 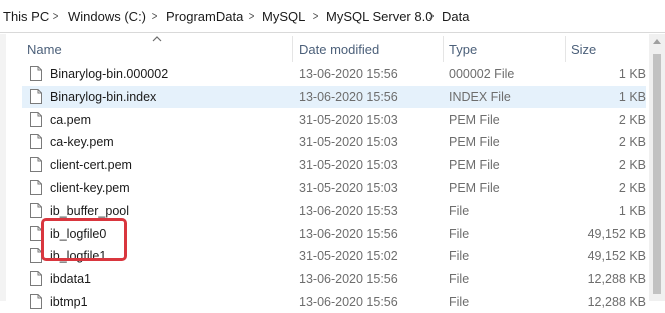 What do you see at coordinates (657, 174) in the screenshot?
I see `scrollbar-thumb` at bounding box center [657, 174].